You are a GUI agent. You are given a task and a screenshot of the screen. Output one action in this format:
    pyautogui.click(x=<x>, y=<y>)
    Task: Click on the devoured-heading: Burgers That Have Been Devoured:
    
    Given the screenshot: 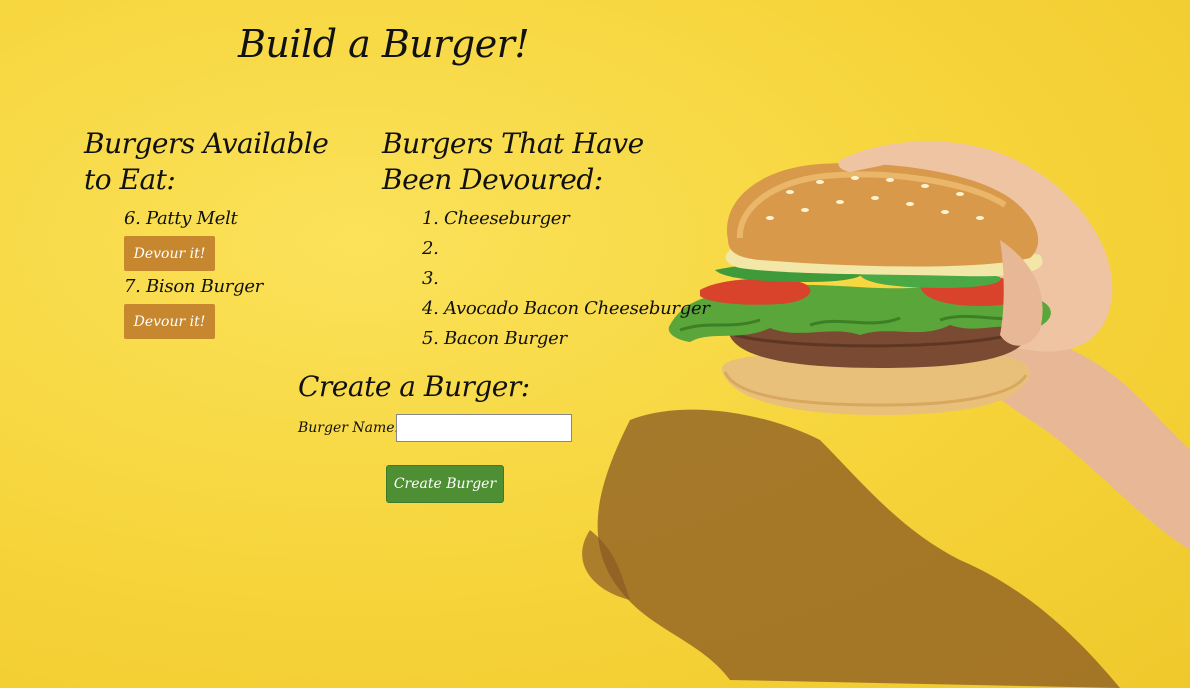 What is the action you would take?
    pyautogui.click(x=517, y=162)
    